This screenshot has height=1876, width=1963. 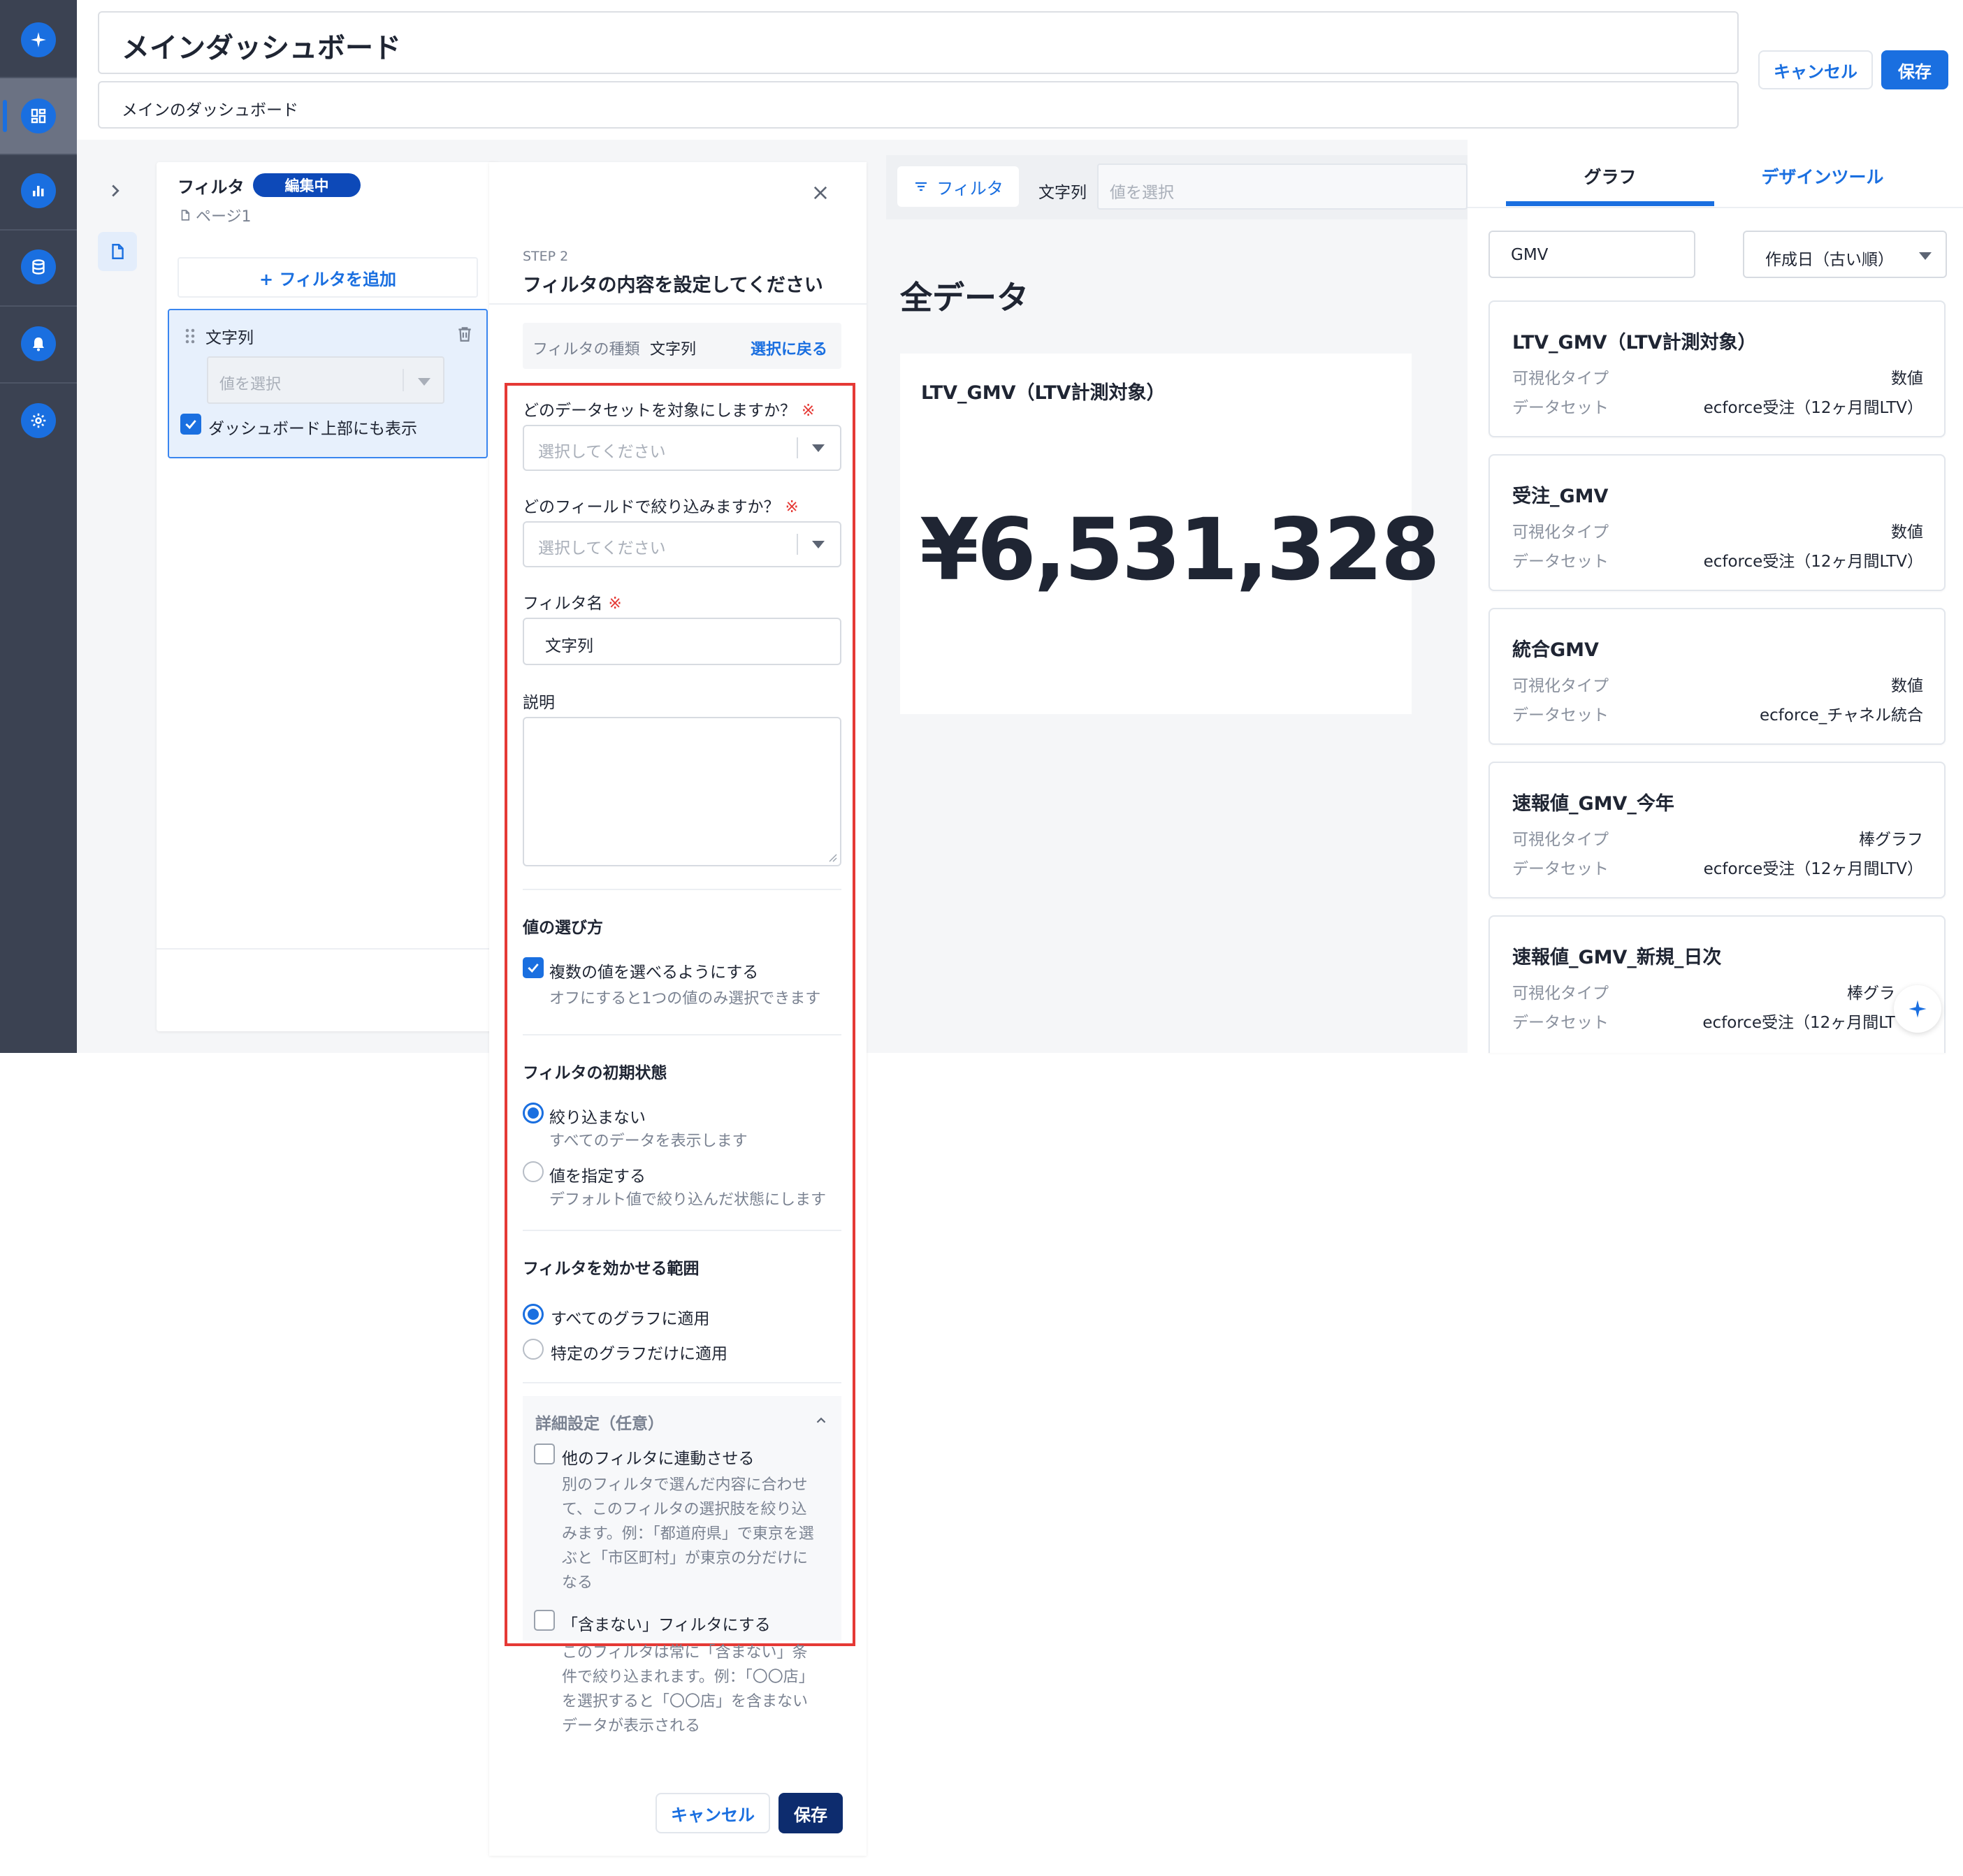 I want to click on scope-specific-radio, so click(x=533, y=1350).